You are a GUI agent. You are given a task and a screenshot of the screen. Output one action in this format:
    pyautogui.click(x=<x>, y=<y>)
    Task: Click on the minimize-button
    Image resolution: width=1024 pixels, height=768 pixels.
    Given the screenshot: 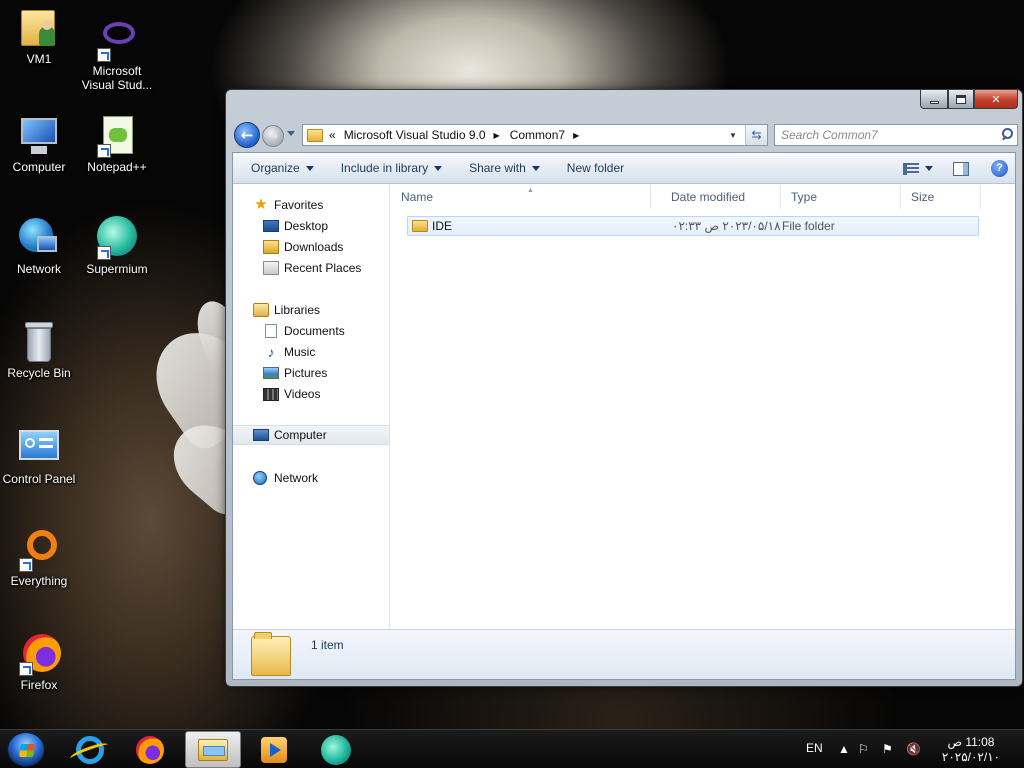 What is the action you would take?
    pyautogui.click(x=934, y=99)
    